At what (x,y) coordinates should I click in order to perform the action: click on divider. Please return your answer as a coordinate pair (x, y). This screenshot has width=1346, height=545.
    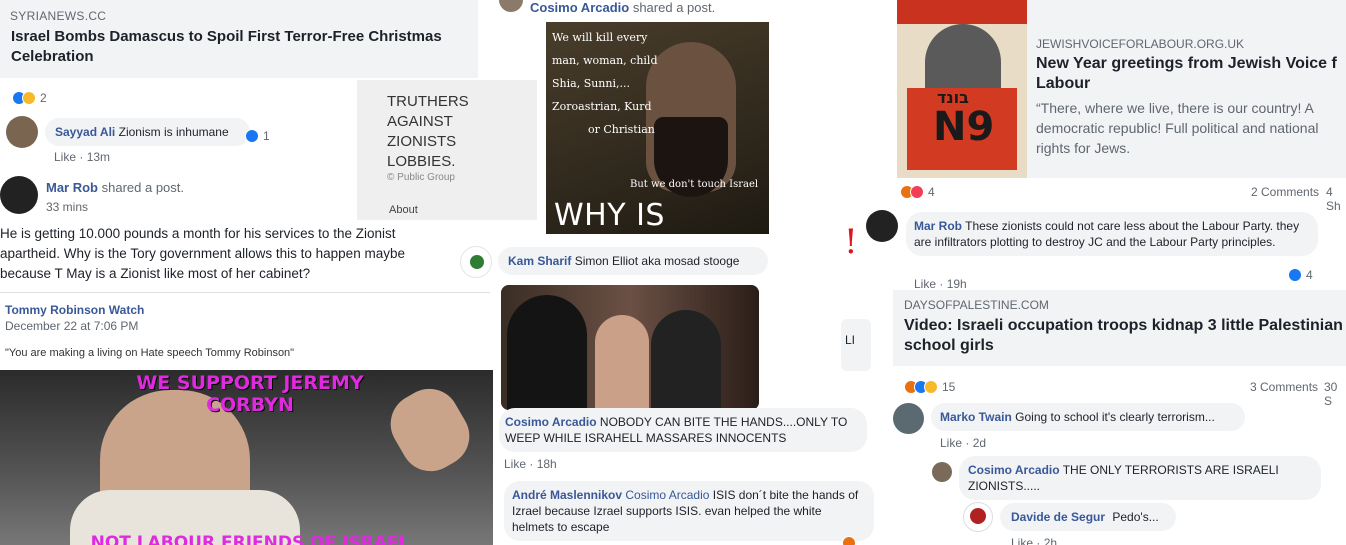
    Looking at the image, I should click on (245, 292).